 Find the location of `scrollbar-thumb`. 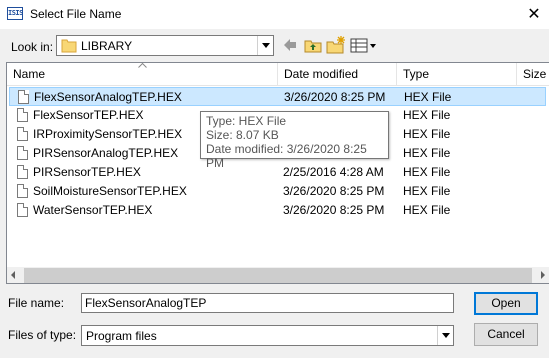

scrollbar-thumb is located at coordinates (278, 275).